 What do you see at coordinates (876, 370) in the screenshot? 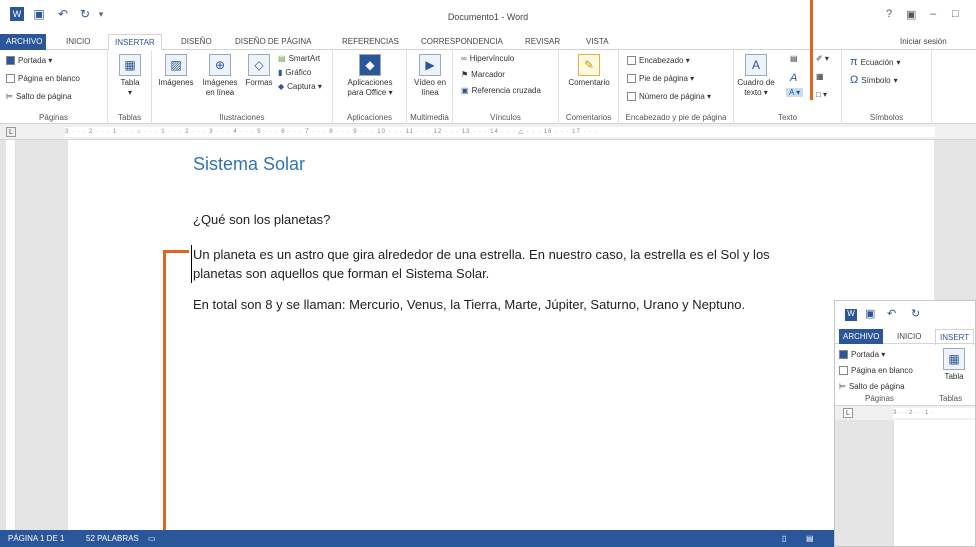
I see `inset-pagina-en-blanco-button: Página en blanco` at bounding box center [876, 370].